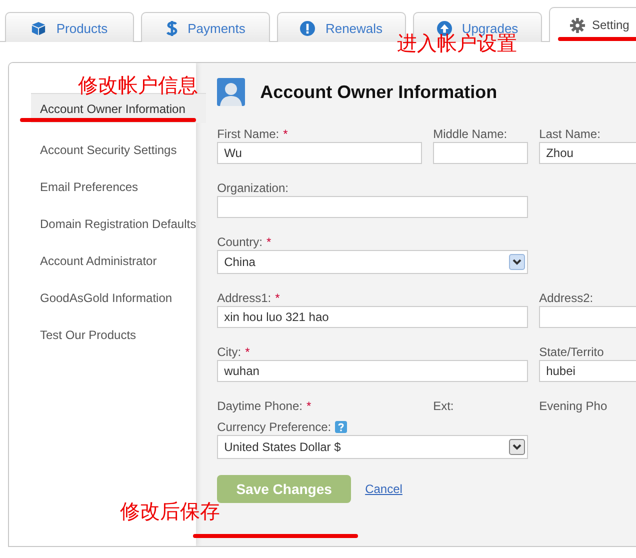  I want to click on dropdown: United States Dollar $, so click(372, 447).